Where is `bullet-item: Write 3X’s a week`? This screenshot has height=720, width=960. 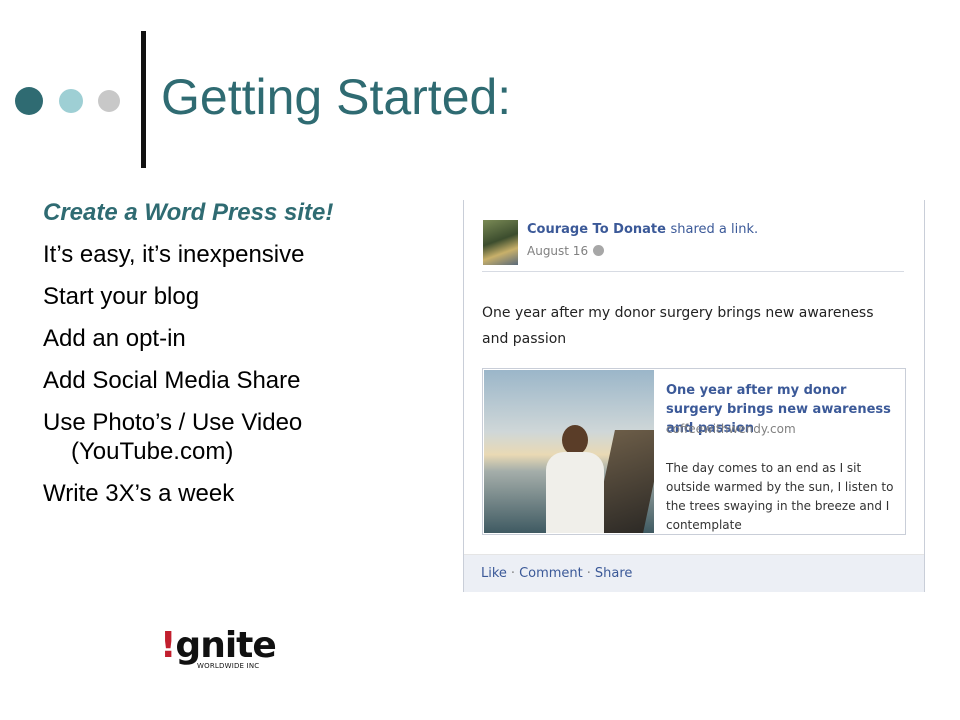
bullet-item: Write 3X’s a week is located at coordinates (139, 493).